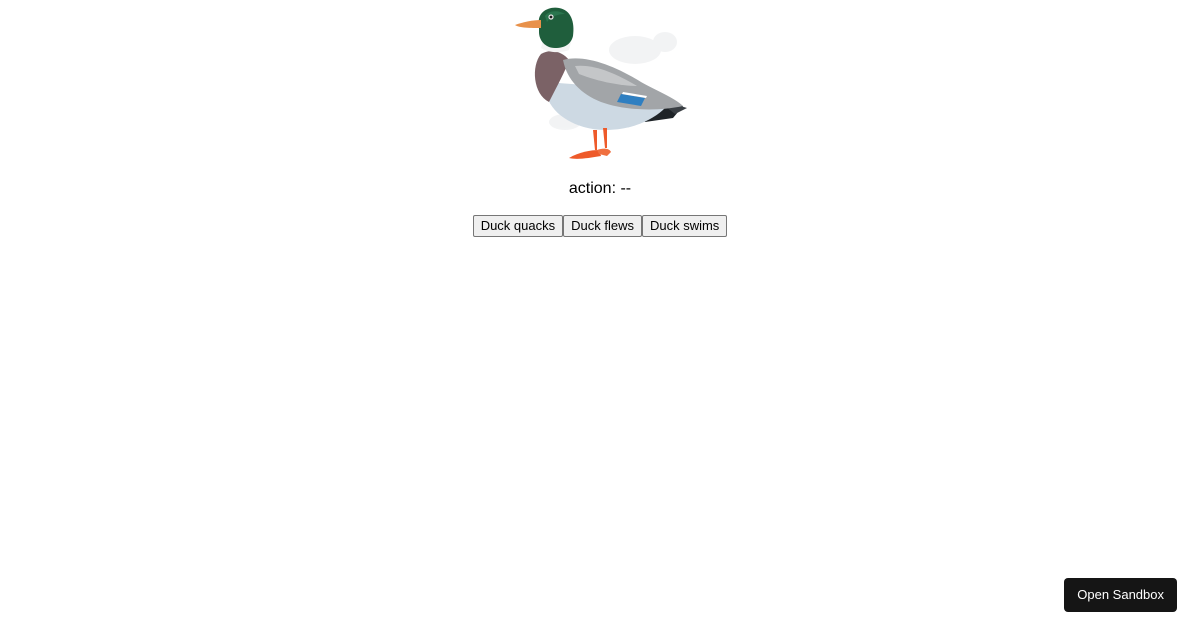 Image resolution: width=1200 pixels, height=630 pixels. Describe the element at coordinates (518, 226) in the screenshot. I see `duck-quacks-button: Duck quacks` at that location.